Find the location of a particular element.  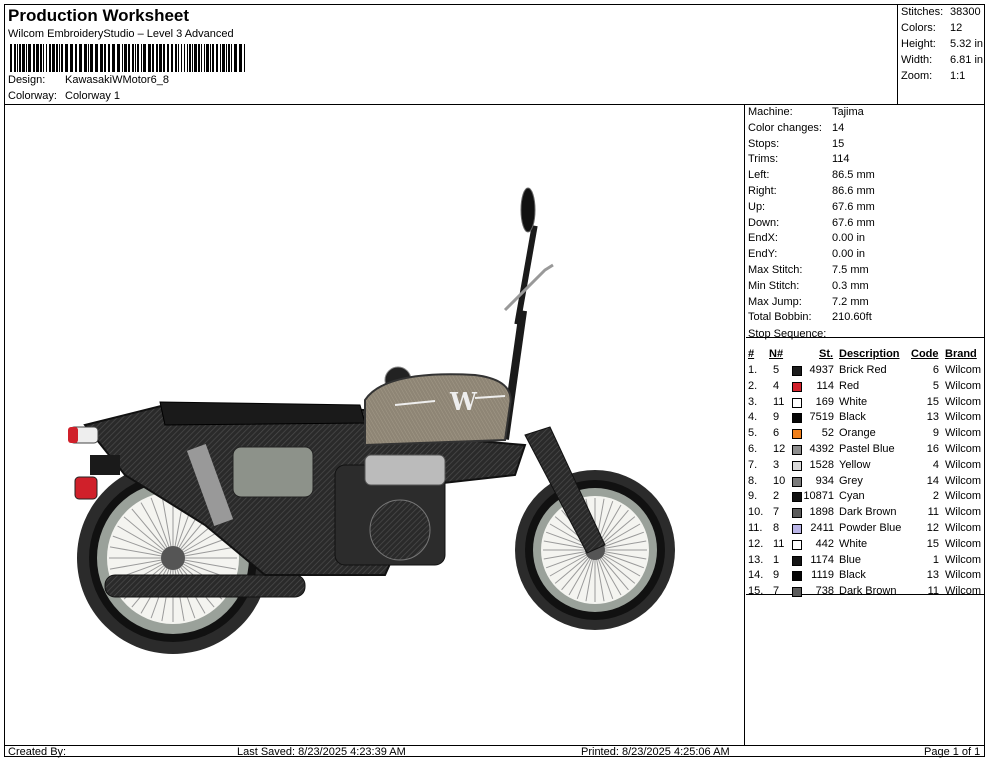

seq-stitches: 738 is located at coordinates (824, 591).